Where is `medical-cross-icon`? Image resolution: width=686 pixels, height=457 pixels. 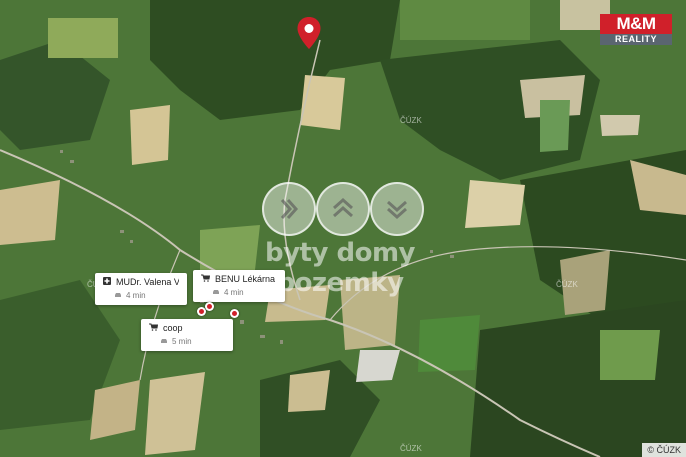 medical-cross-icon is located at coordinates (107, 282).